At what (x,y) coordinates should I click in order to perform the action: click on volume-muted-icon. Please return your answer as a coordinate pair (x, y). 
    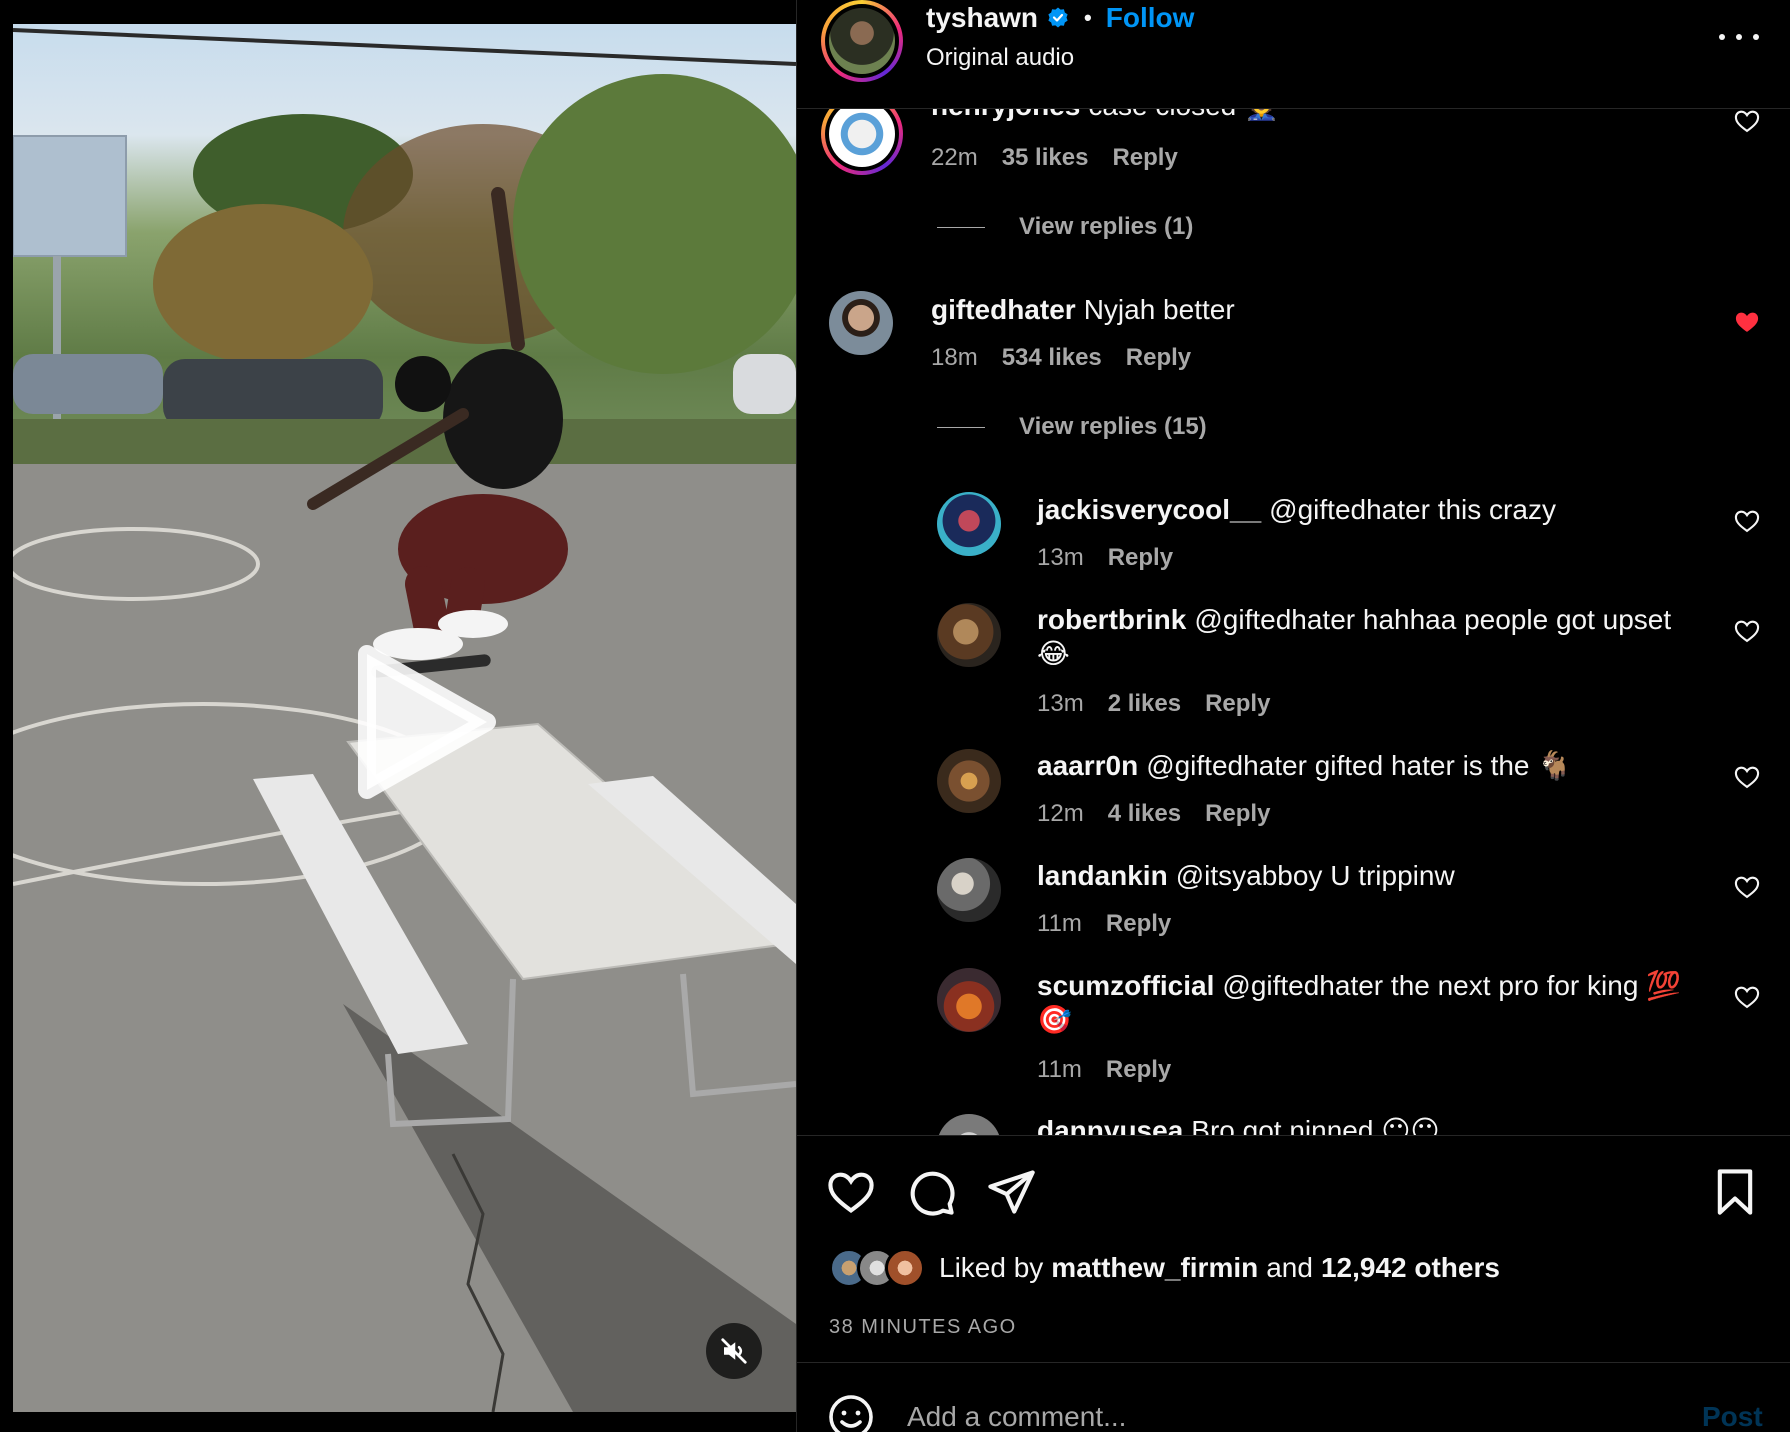
    Looking at the image, I should click on (734, 1351).